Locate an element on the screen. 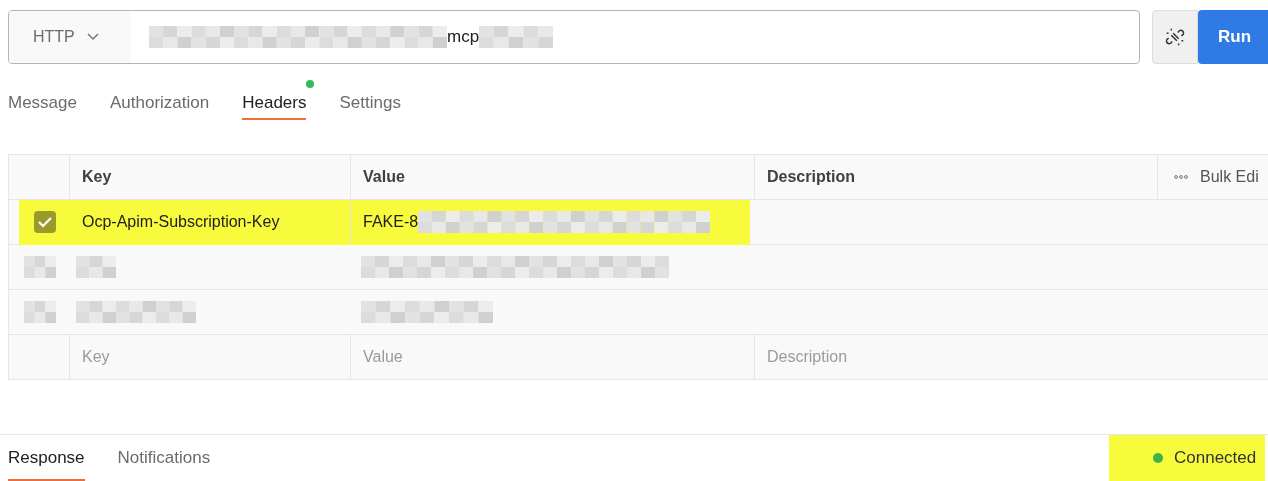 The image size is (1268, 481). column-header: Key is located at coordinates (97, 177).